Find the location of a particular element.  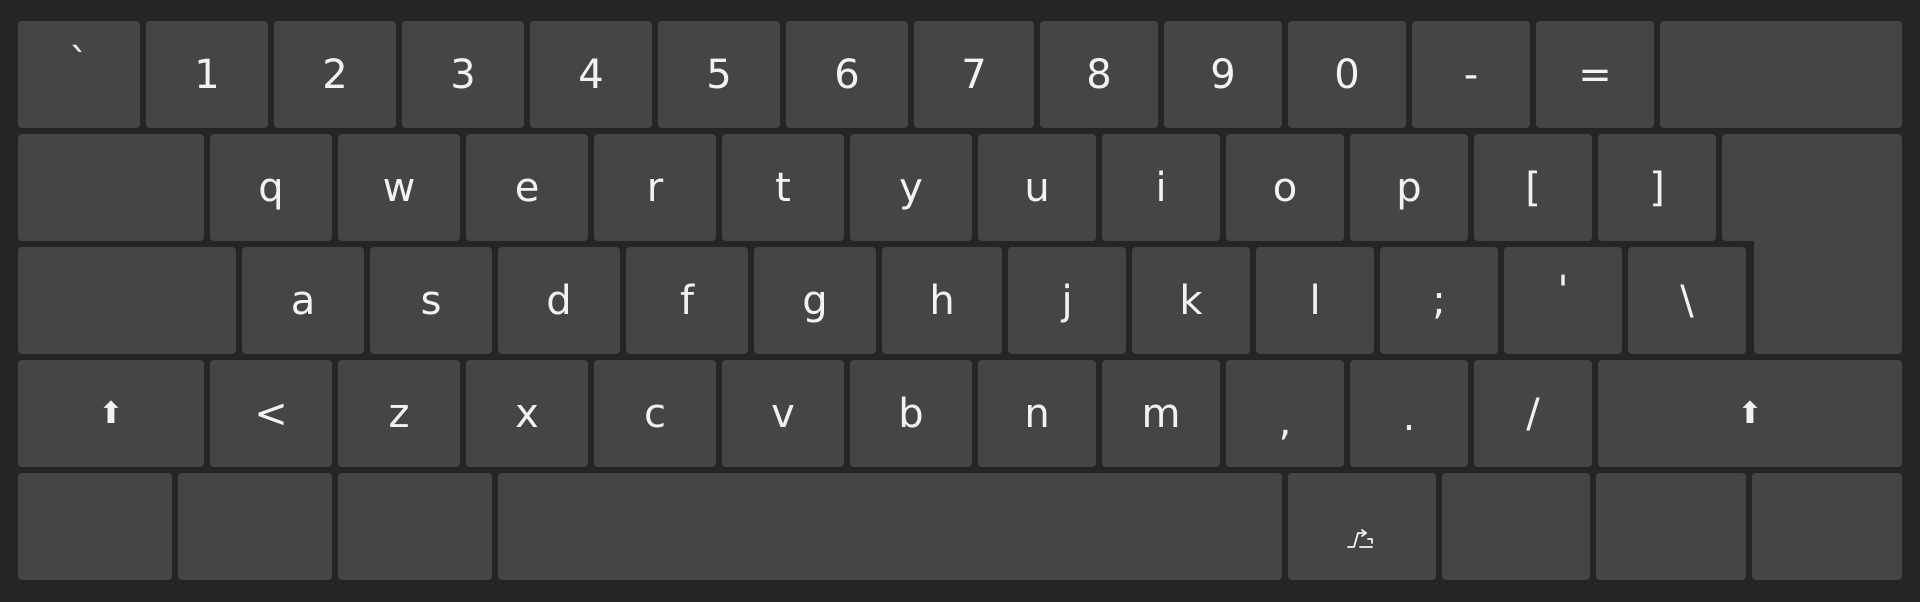

key-2: 2 is located at coordinates (335, 74).